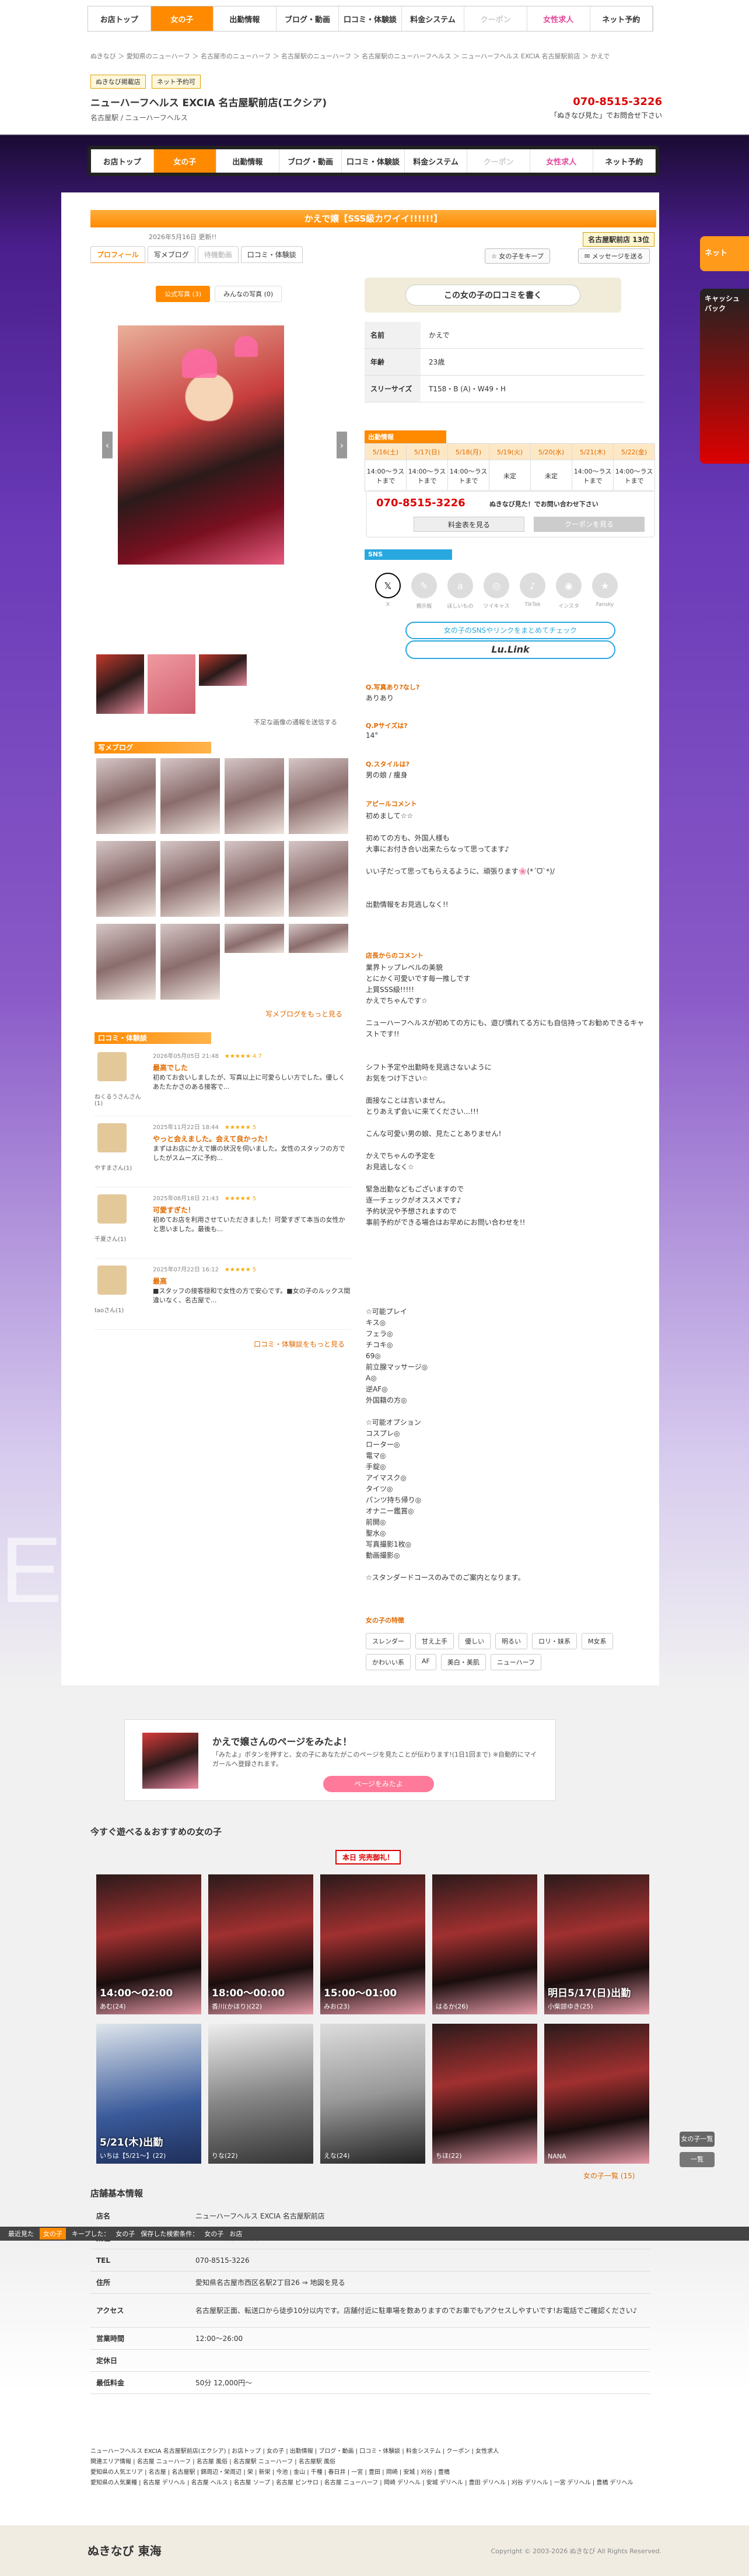 The image size is (749, 2576). I want to click on main-photo, so click(201, 445).